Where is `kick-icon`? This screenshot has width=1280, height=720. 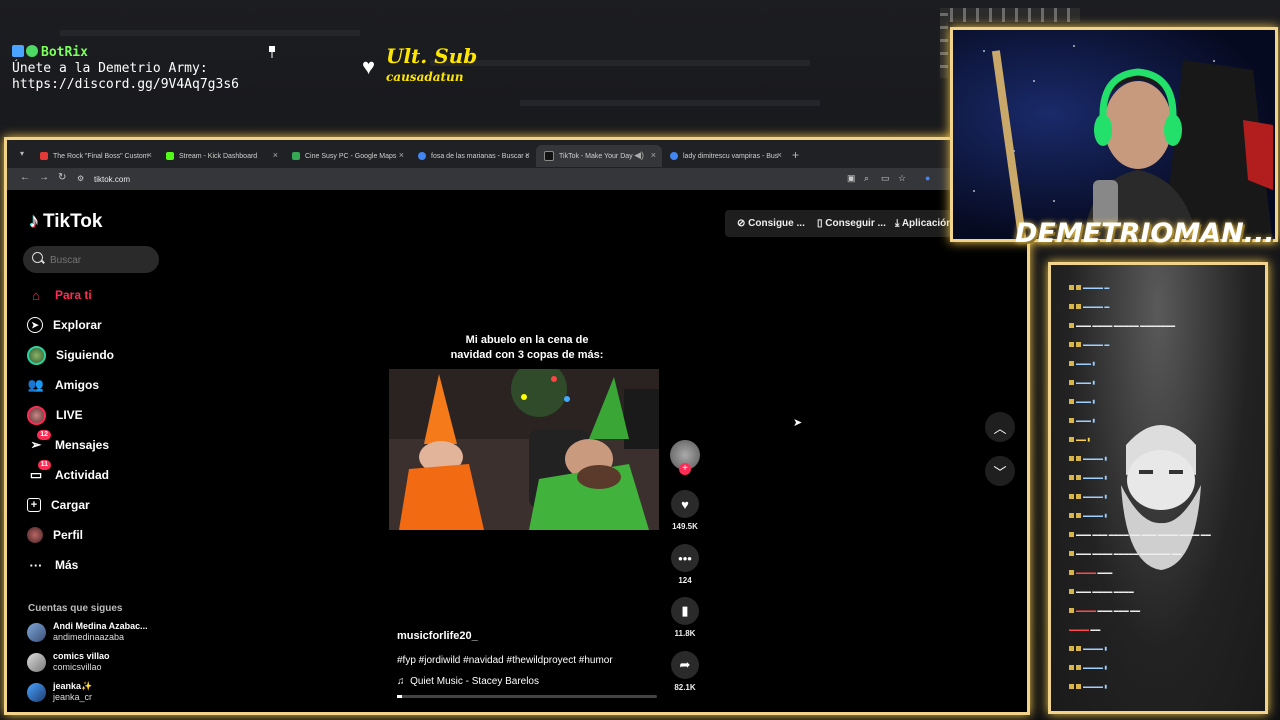
kick-icon is located at coordinates (170, 156).